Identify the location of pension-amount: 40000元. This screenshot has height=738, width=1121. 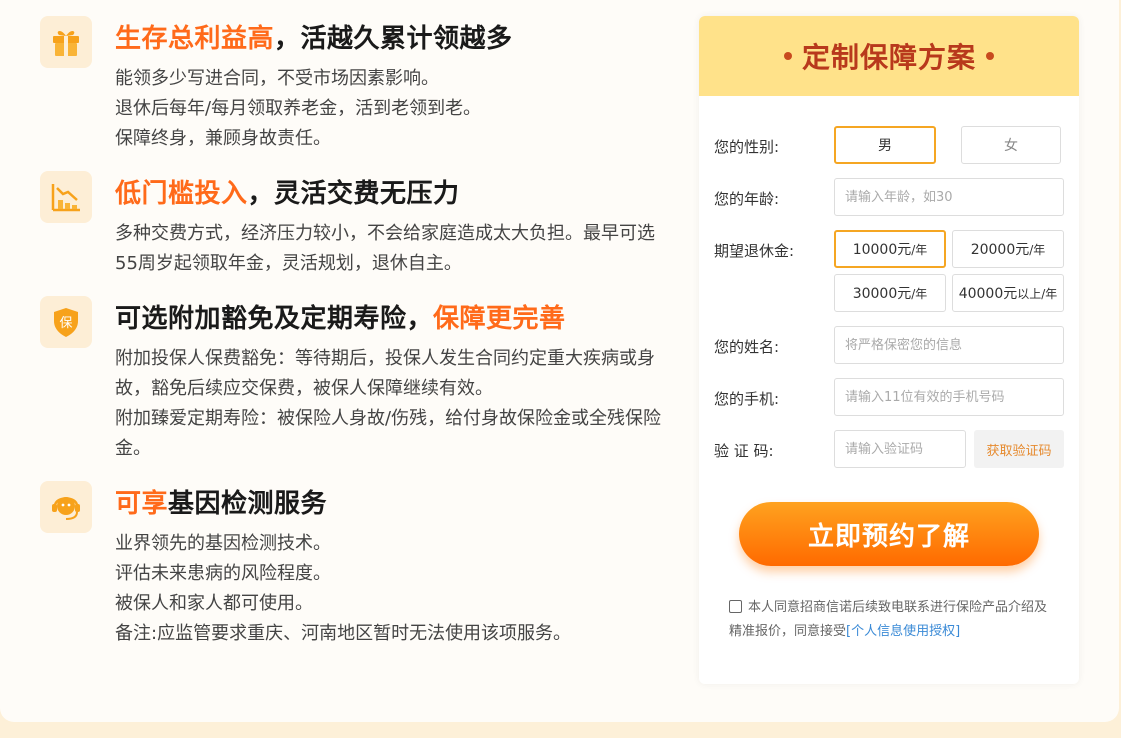
(988, 294).